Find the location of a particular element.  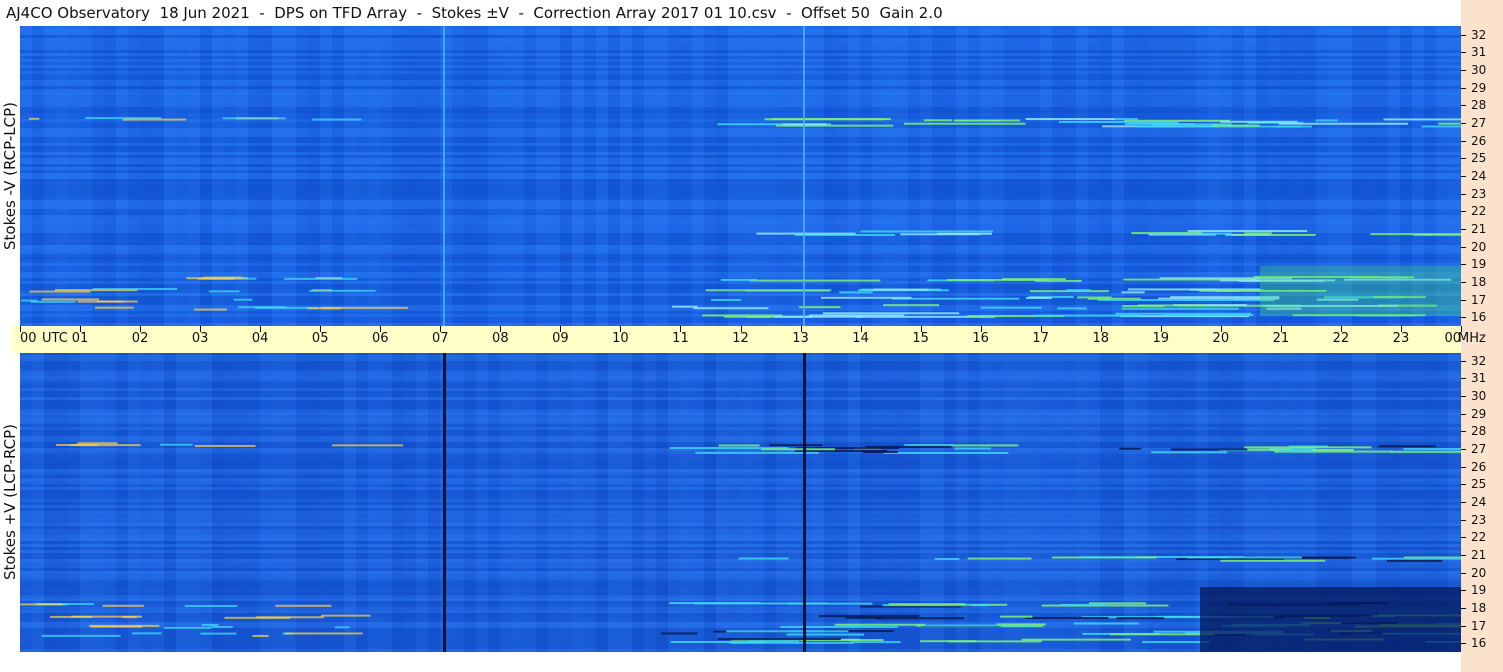

freq-tick-16: 16 is located at coordinates (1482, 317).